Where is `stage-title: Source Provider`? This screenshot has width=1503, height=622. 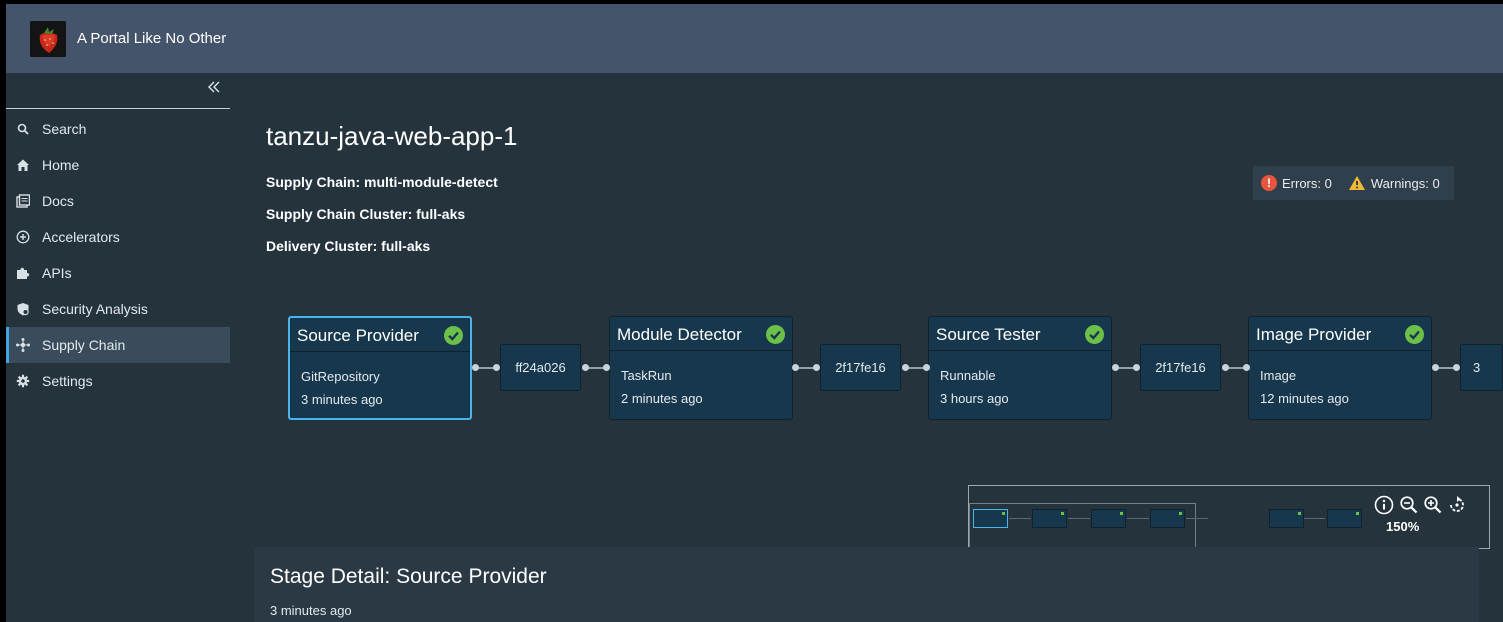
stage-title: Source Provider is located at coordinates (358, 335).